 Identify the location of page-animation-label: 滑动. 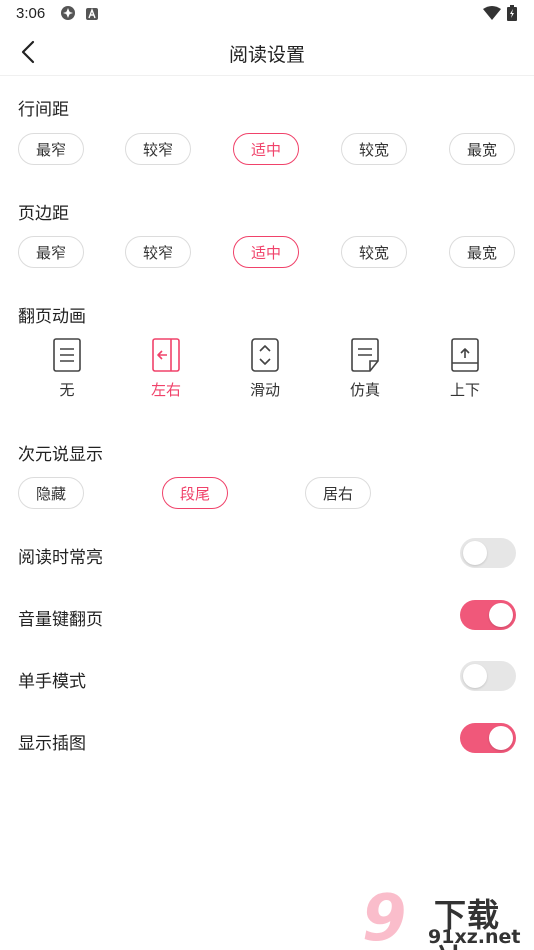
(264, 390).